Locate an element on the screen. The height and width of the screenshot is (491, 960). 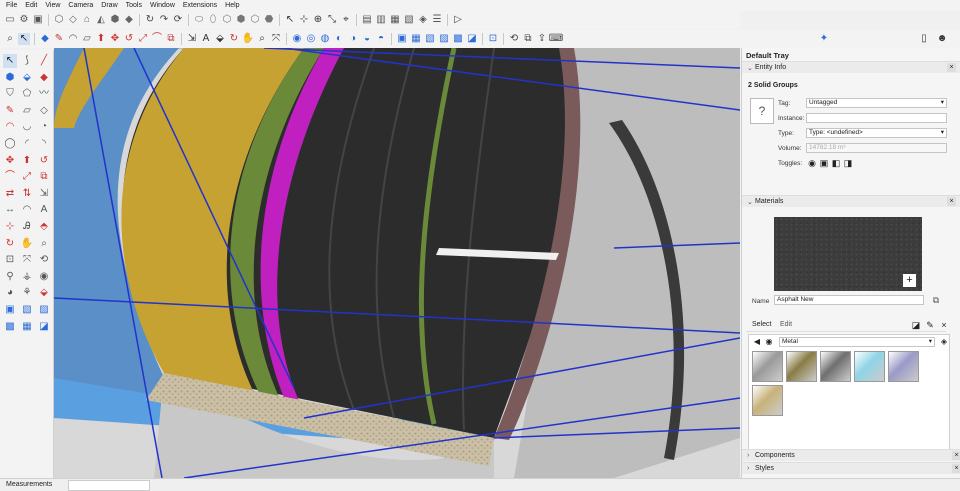
union-icon: ◐ is located at coordinates (339, 39).